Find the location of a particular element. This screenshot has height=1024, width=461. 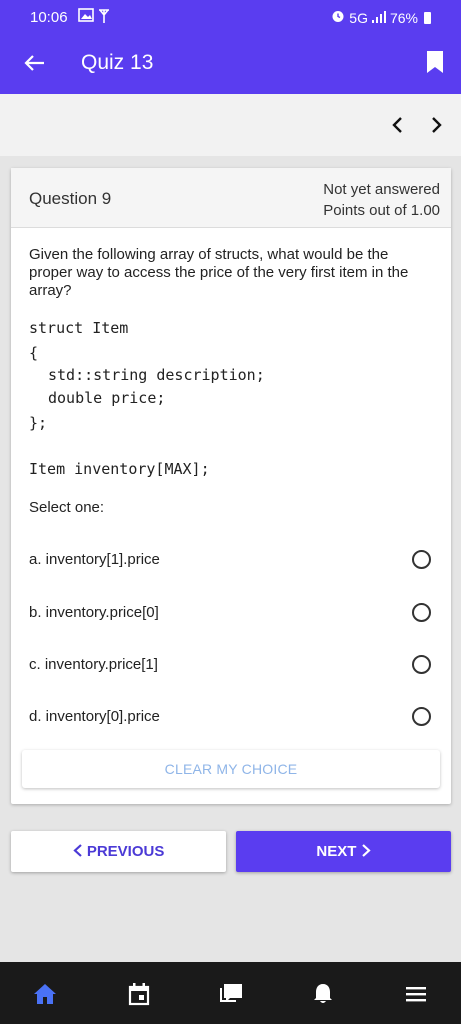

code-line: { is located at coordinates (34, 353).